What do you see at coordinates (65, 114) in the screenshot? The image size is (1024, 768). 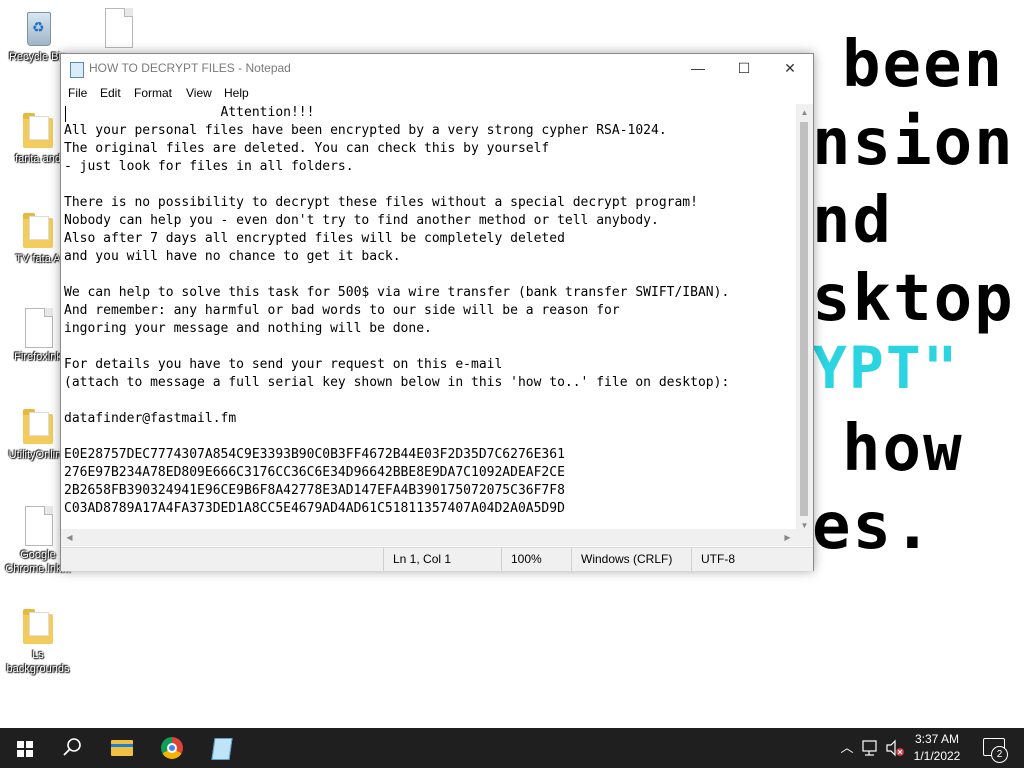 I see `text-caret` at bounding box center [65, 114].